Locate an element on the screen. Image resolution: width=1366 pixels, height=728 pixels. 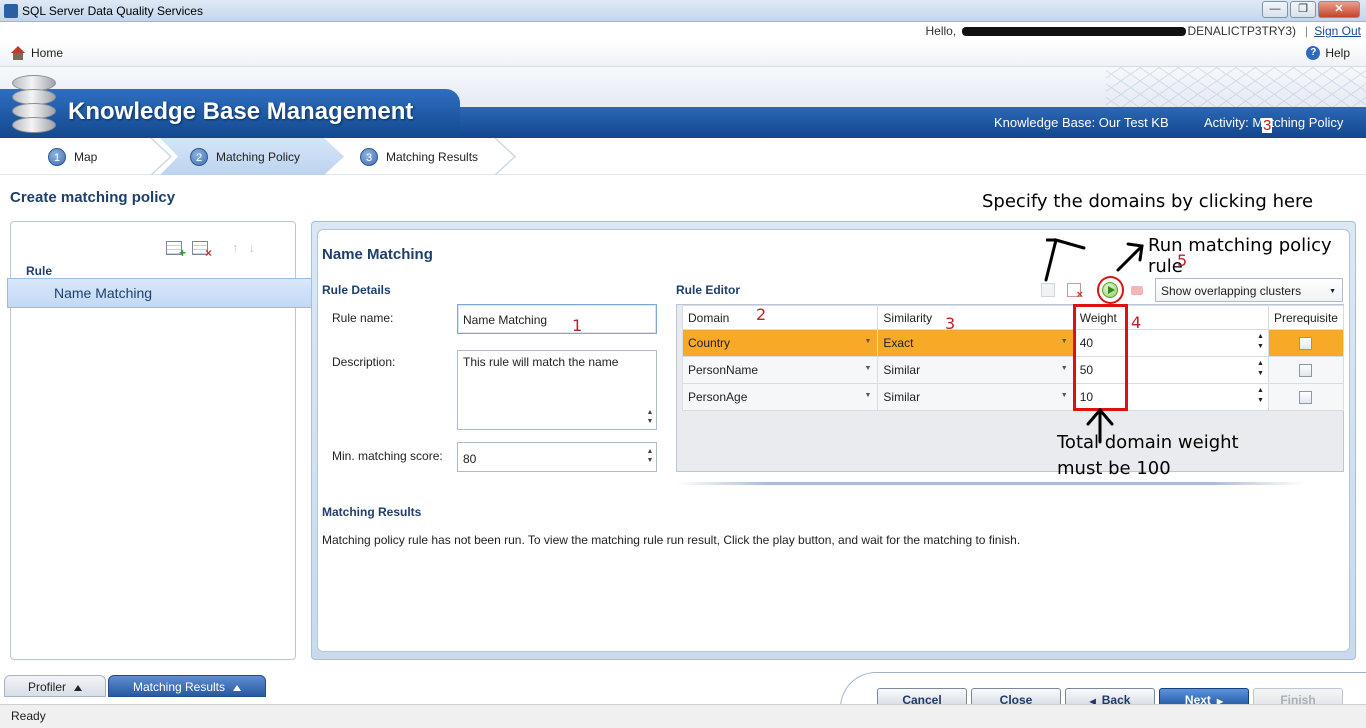
rules-panel: ↑ ↓ Rule Name Matching is located at coordinates (160, 440).